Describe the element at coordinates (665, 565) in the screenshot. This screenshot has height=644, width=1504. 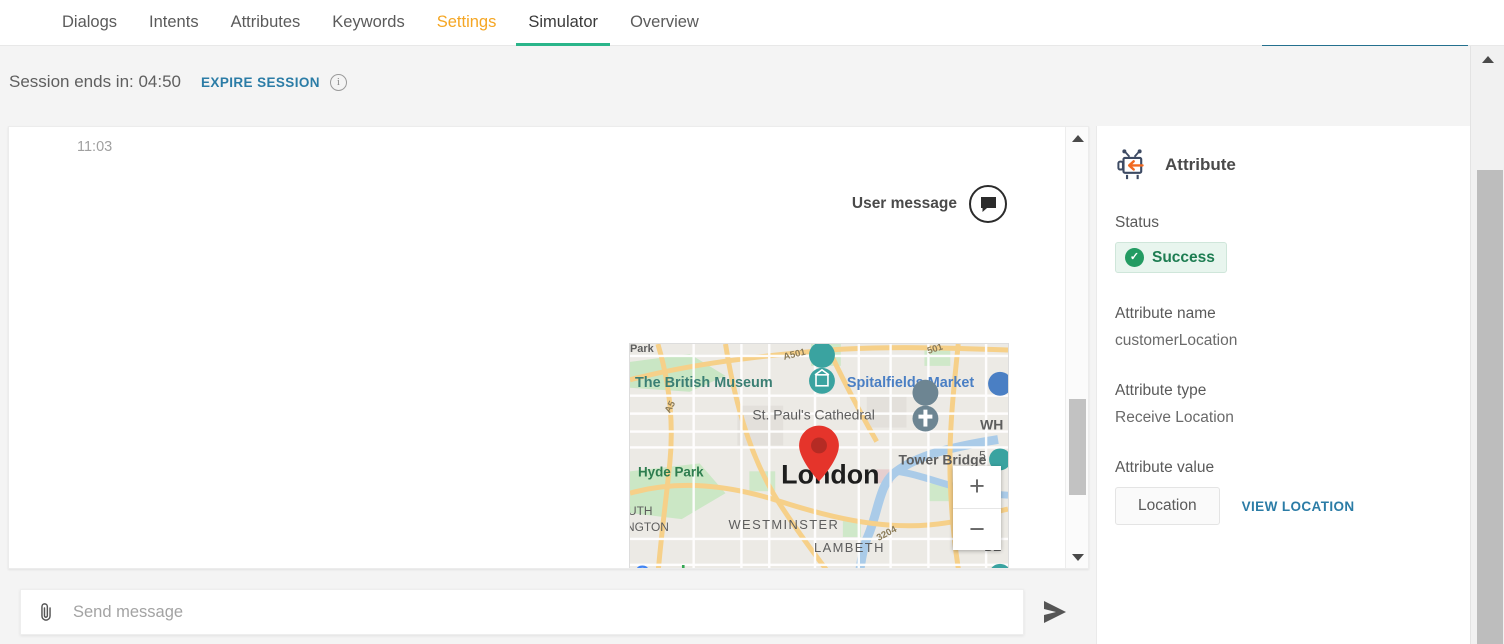
I see `google-logo: Google` at that location.